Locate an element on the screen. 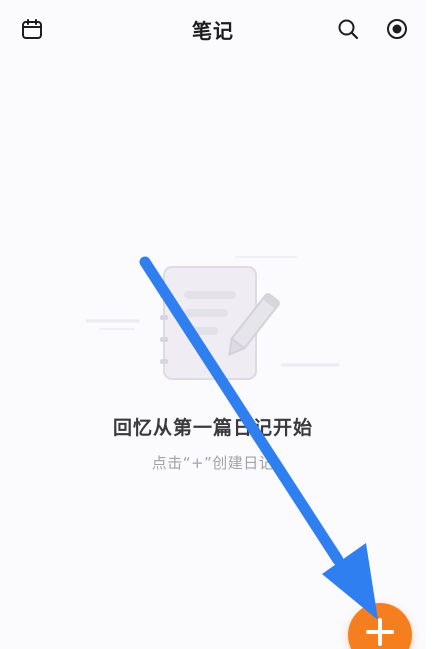 This screenshot has height=649, width=433. empty-state-title: 回忆从第一篇日记开始 is located at coordinates (212, 428).